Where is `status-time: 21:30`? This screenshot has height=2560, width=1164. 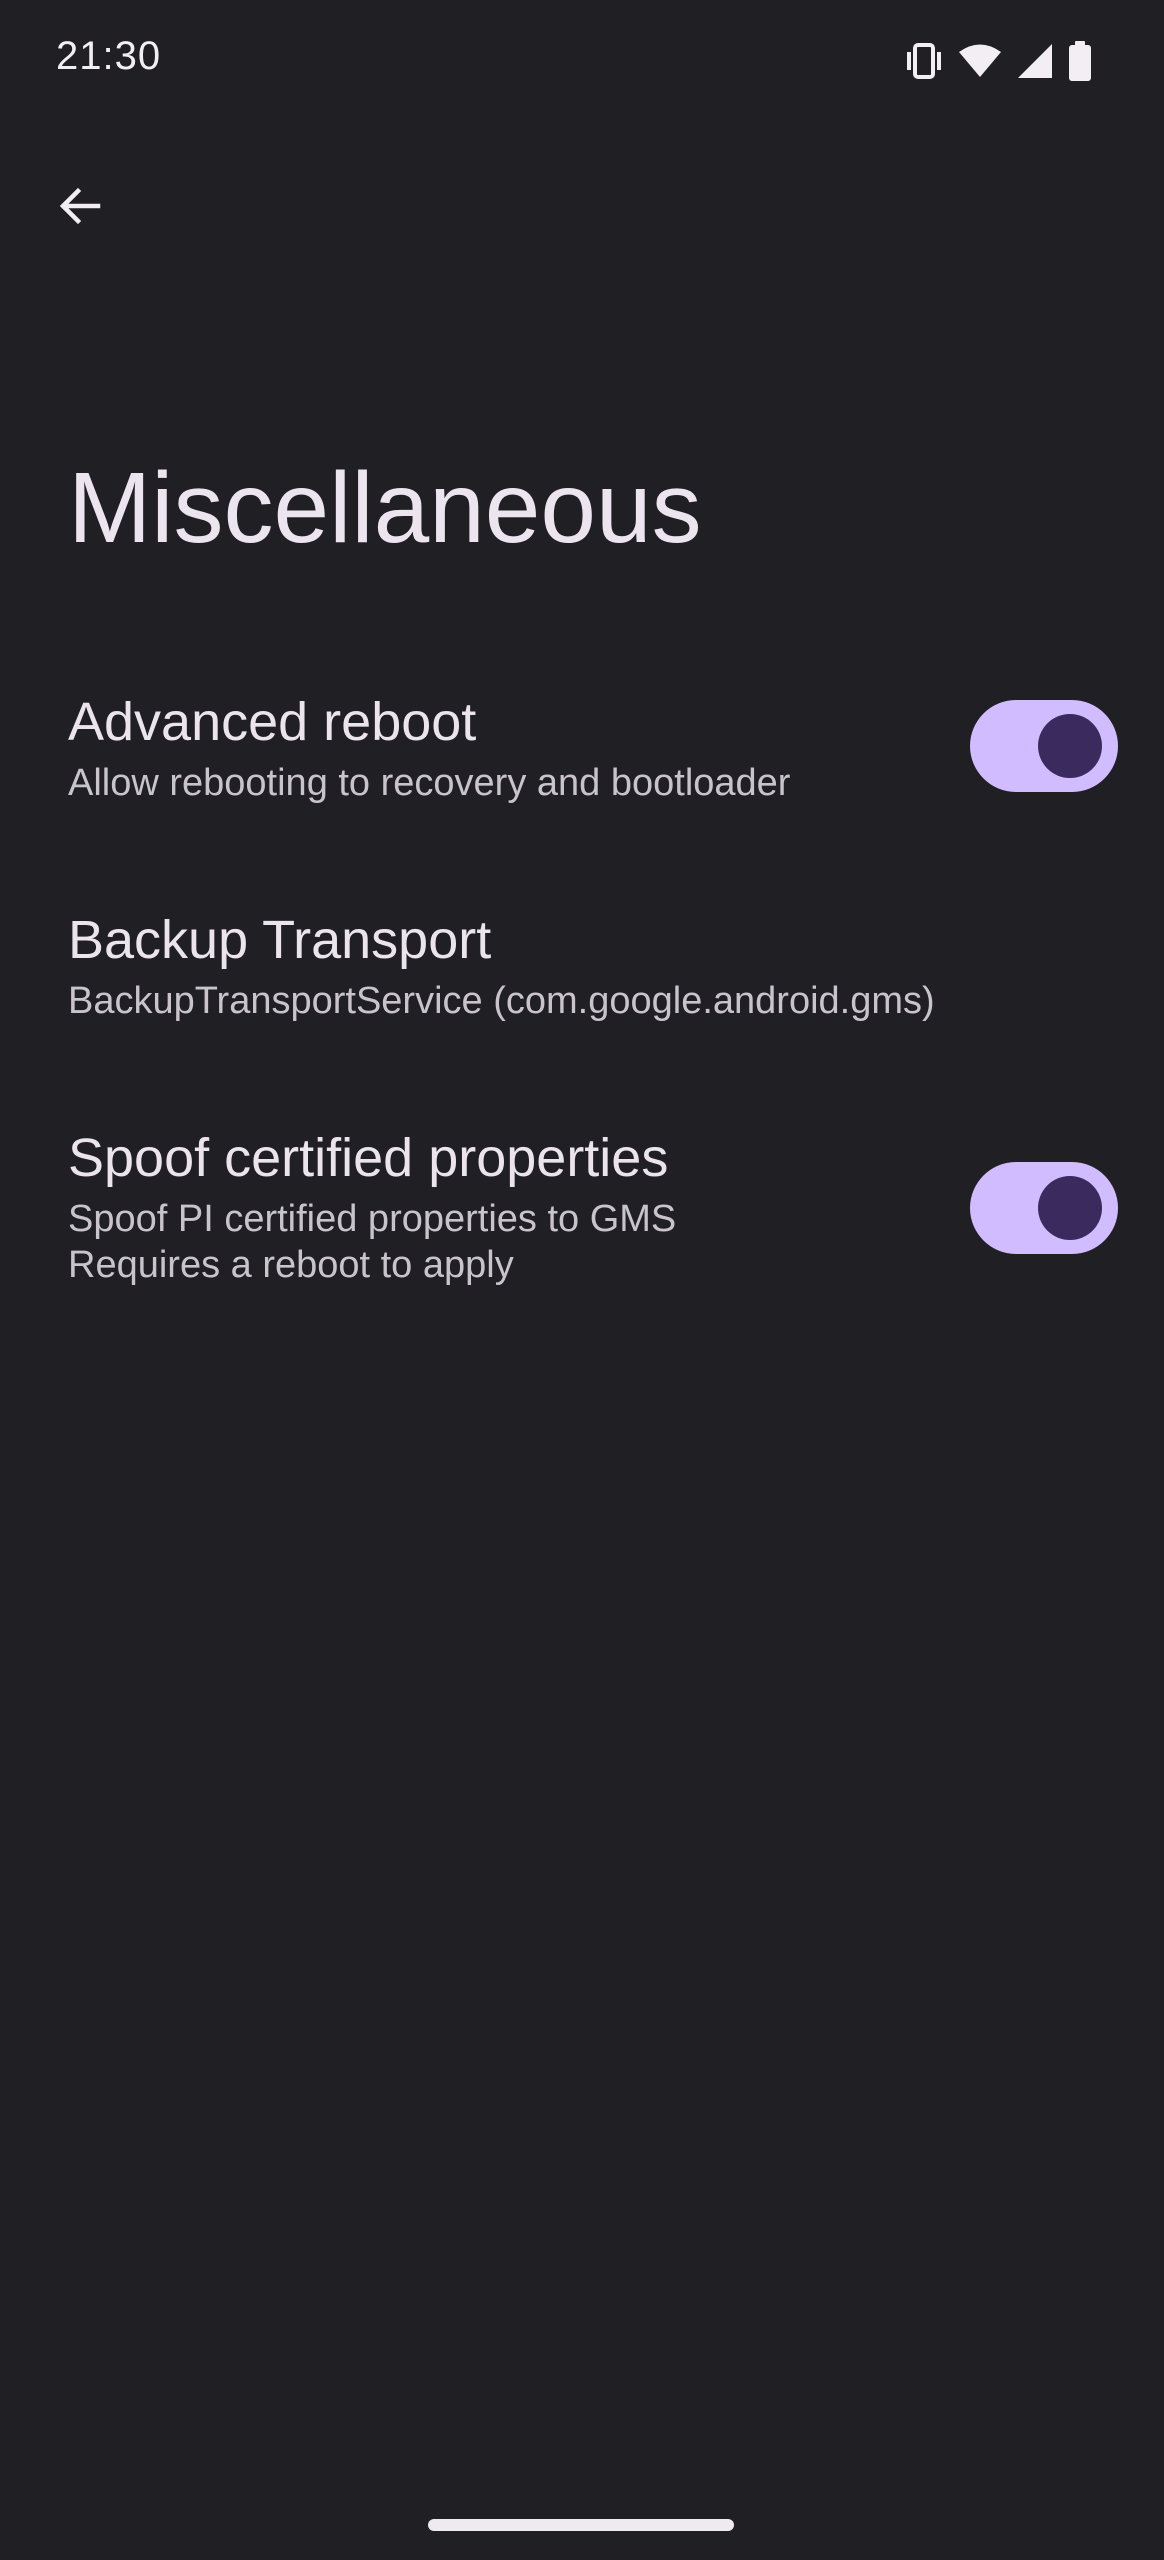
status-time: 21:30 is located at coordinates (109, 56).